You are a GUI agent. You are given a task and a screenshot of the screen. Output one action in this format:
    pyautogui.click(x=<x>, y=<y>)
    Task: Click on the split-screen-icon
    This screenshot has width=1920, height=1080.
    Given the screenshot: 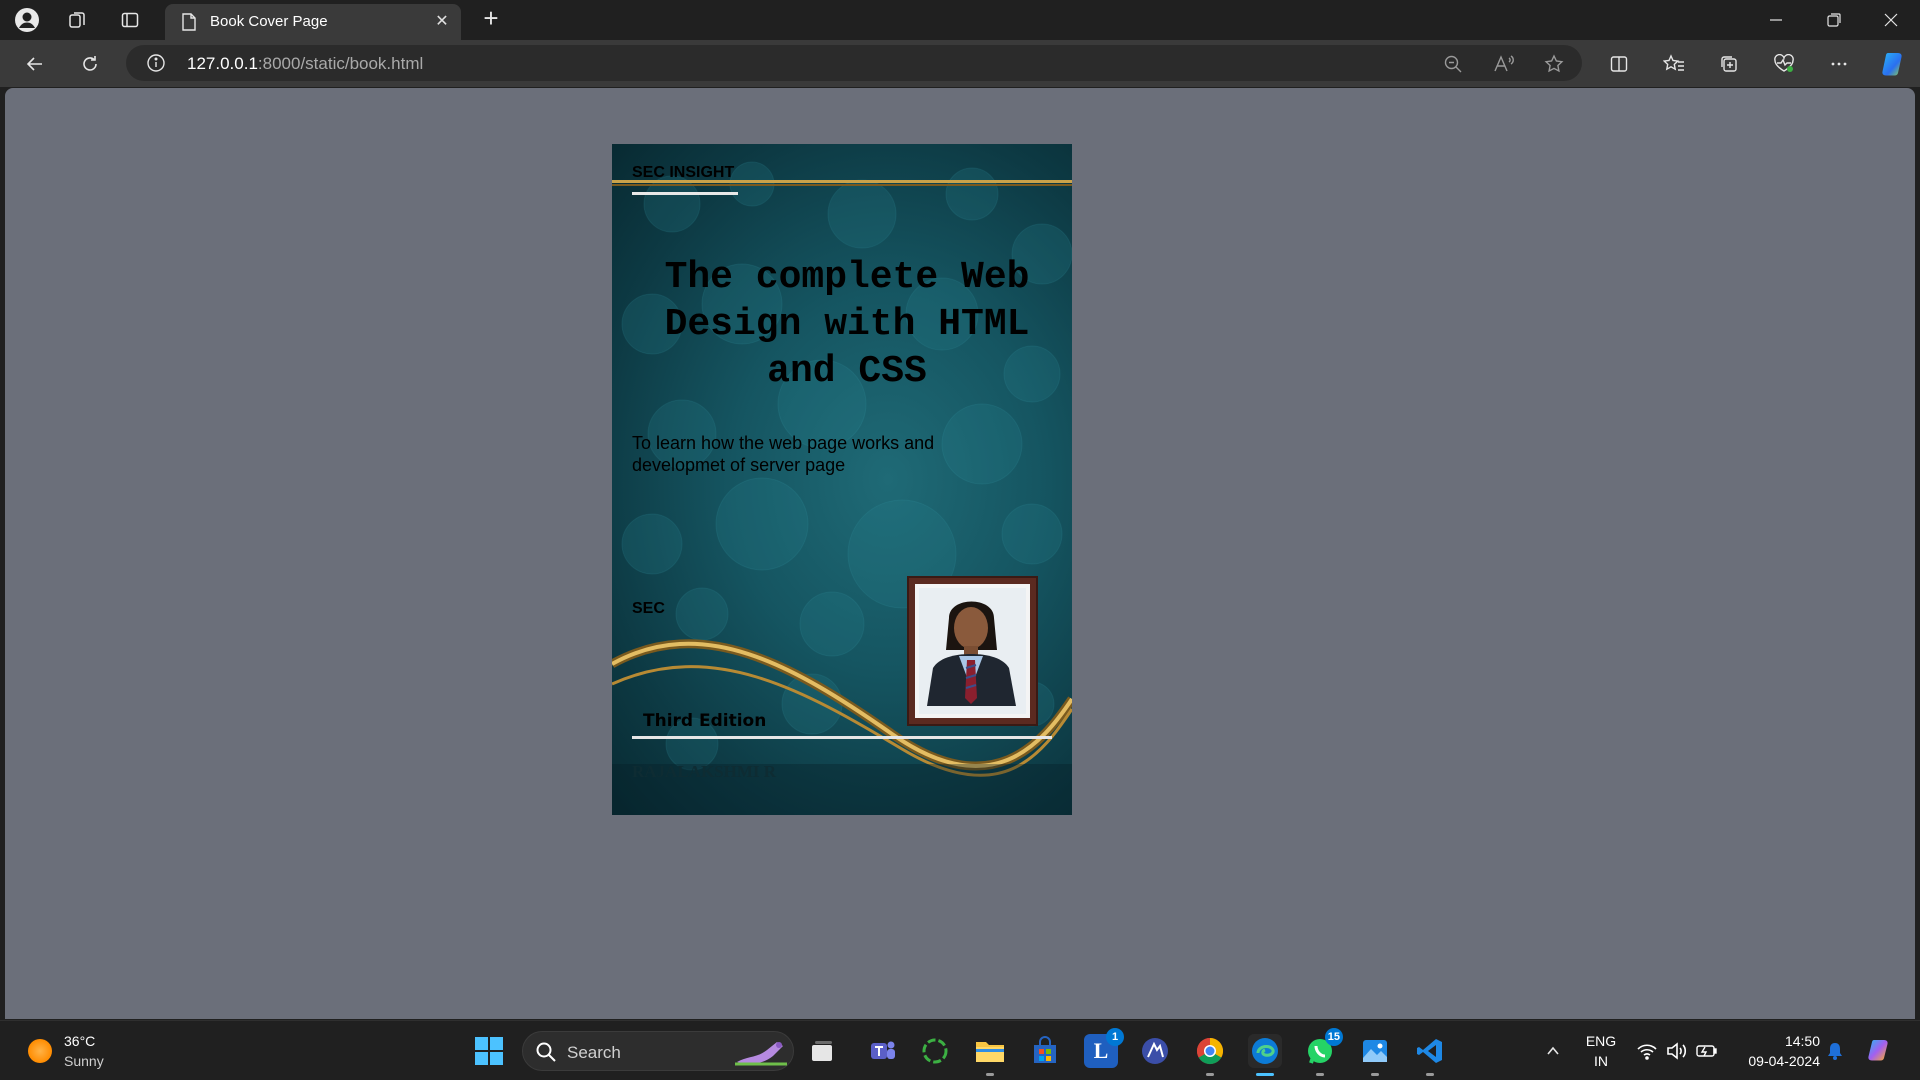 What is the action you would take?
    pyautogui.click(x=1619, y=64)
    